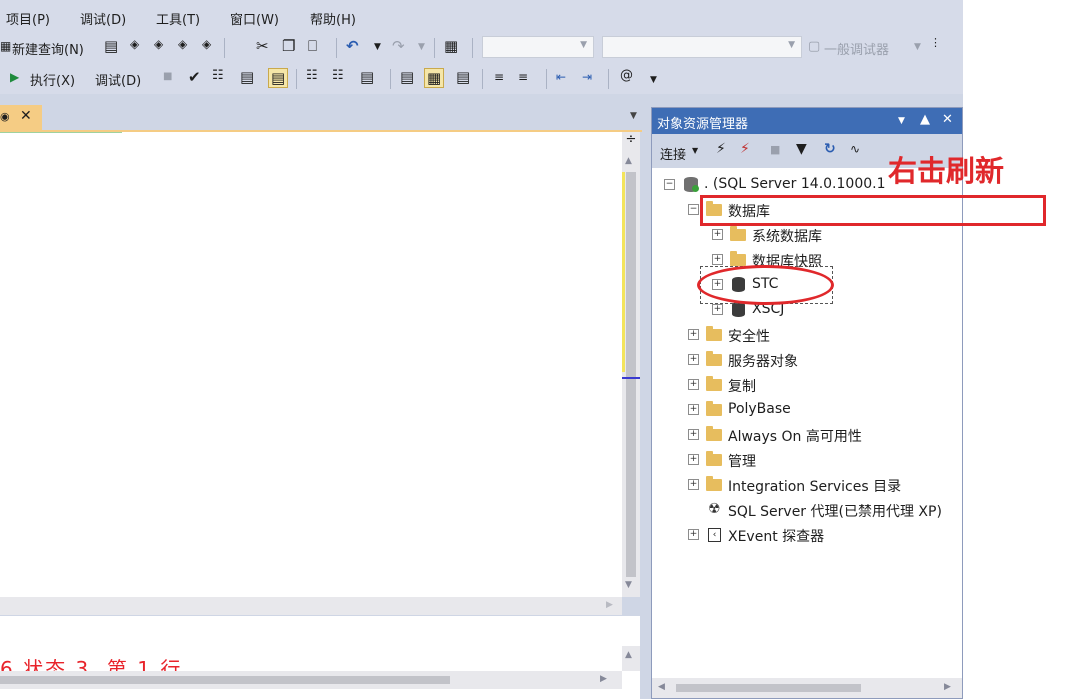  What do you see at coordinates (278, 78) in the screenshot?
I see `intellisense-icon: ▤` at bounding box center [278, 78].